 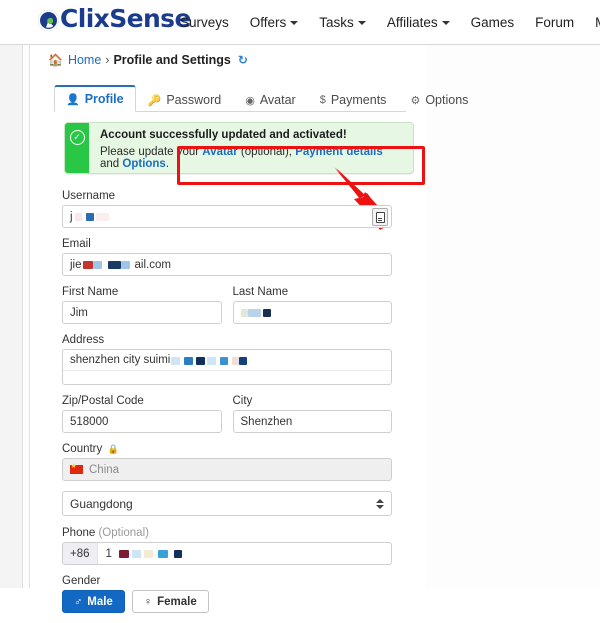 What do you see at coordinates (154, 100) in the screenshot?
I see `key-icon: 🔑` at bounding box center [154, 100].